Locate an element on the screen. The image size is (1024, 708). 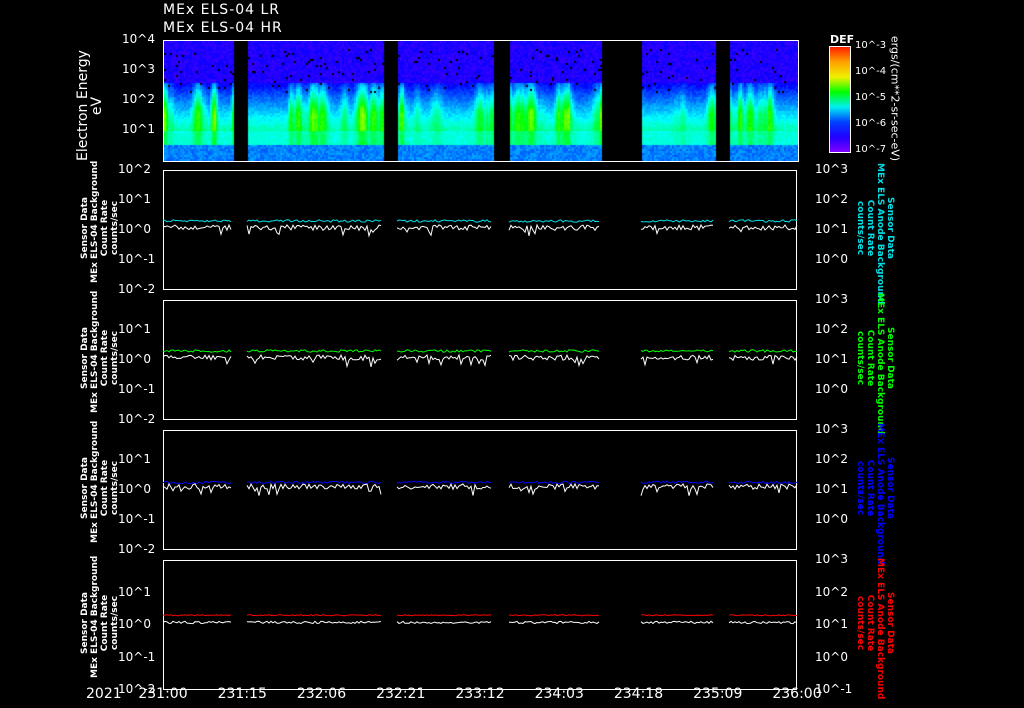
right-y-tick: 10^0 is located at coordinates (831, 656).